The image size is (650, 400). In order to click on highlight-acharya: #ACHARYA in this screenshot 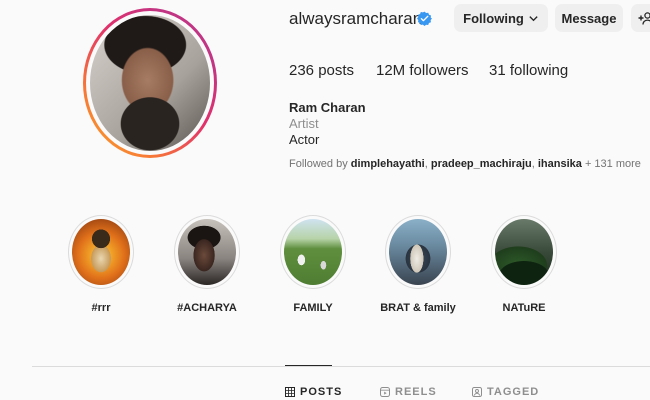, I will do `click(207, 264)`.